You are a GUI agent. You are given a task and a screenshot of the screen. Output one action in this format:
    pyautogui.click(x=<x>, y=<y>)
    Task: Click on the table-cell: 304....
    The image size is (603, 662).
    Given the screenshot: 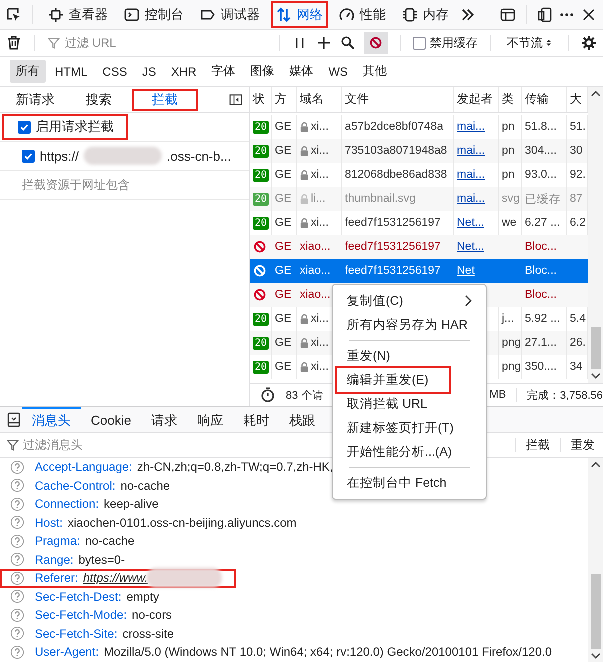 What is the action you would take?
    pyautogui.click(x=541, y=151)
    